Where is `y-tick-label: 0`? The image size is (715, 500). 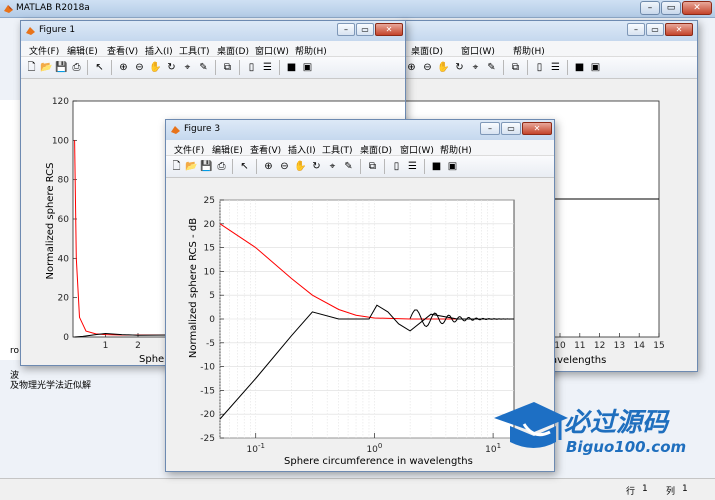 y-tick-label: 0 is located at coordinates (212, 320).